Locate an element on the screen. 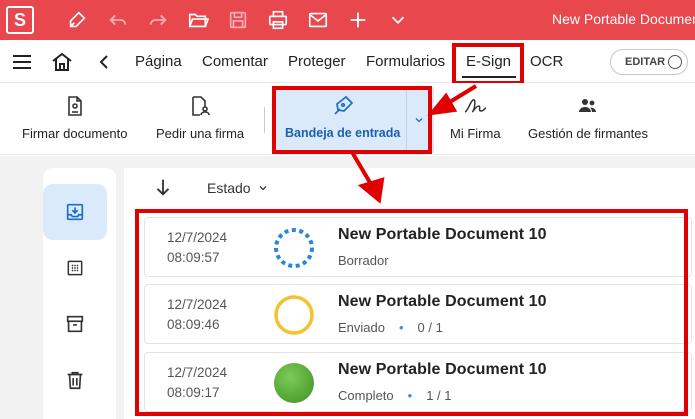  tab-ocr: OCR is located at coordinates (546, 61).